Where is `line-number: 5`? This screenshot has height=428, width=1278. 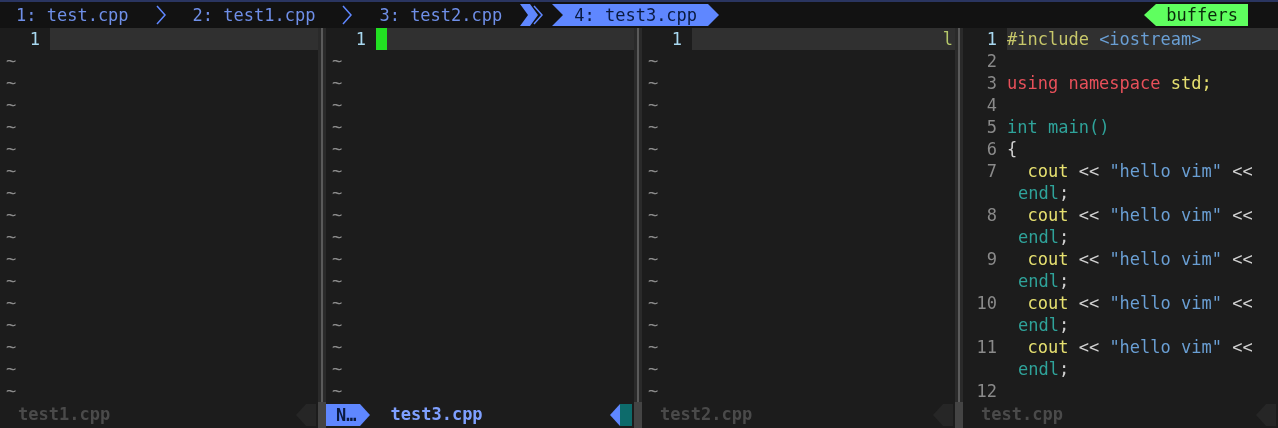
line-number: 5 is located at coordinates (991, 127).